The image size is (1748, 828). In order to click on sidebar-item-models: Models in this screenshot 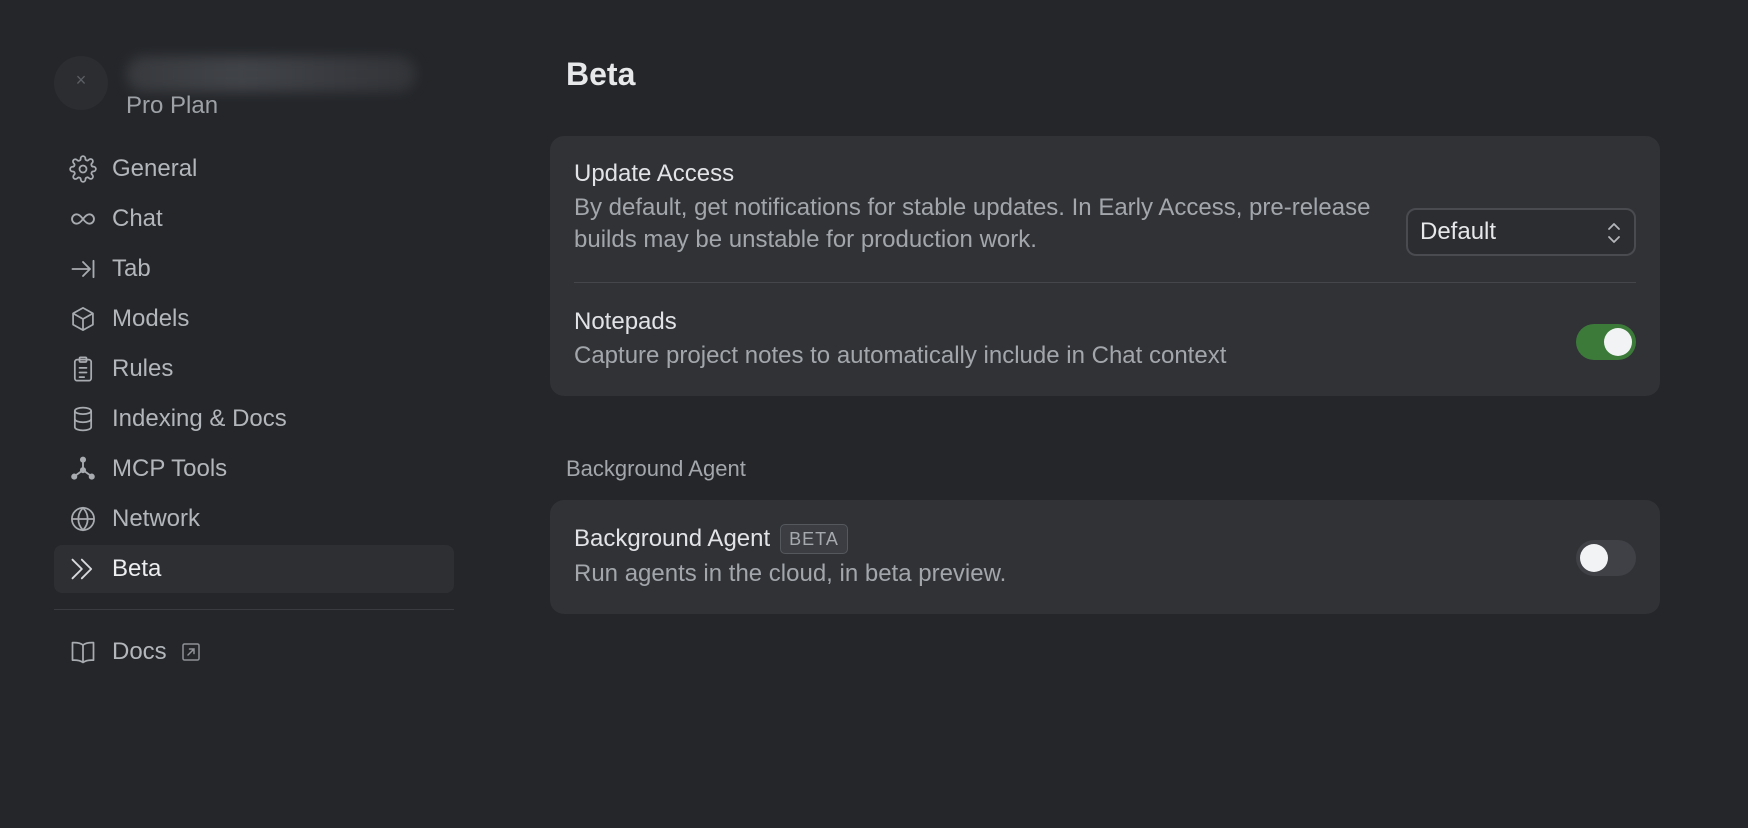, I will do `click(254, 319)`.